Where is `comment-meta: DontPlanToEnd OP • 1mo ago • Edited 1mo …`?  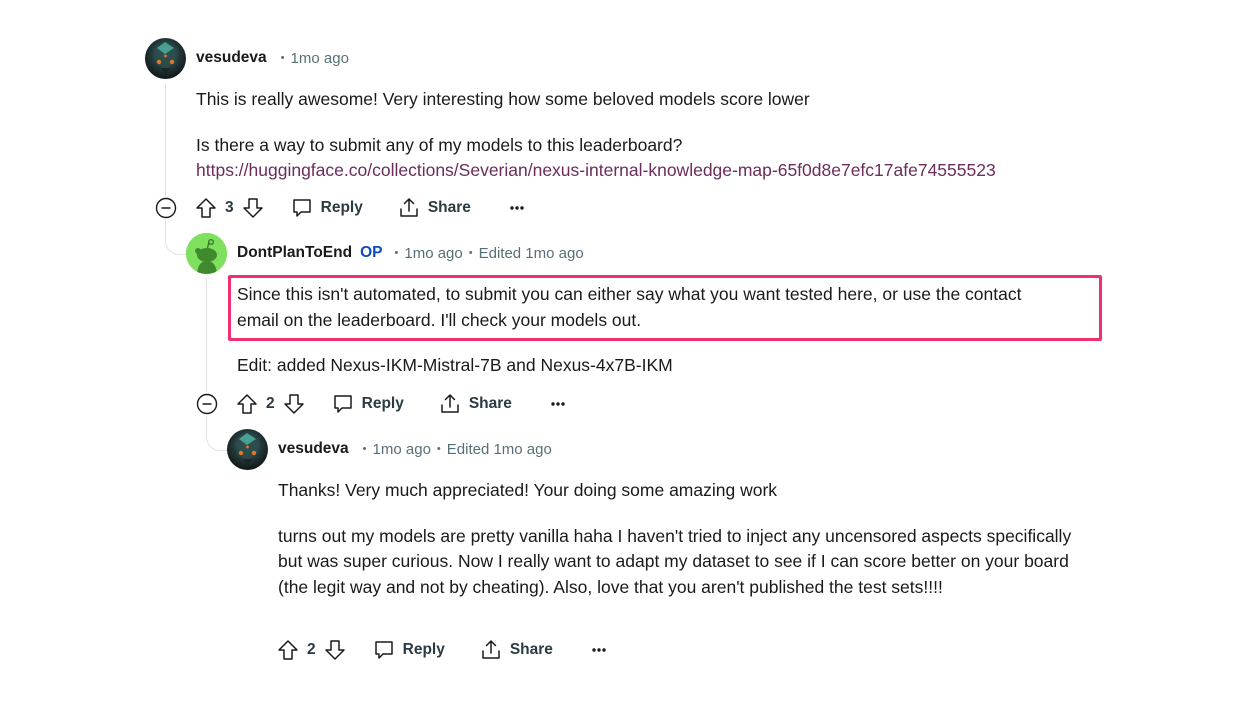
comment-meta: DontPlanToEnd OP • 1mo ago • Edited 1mo … is located at coordinates (410, 253).